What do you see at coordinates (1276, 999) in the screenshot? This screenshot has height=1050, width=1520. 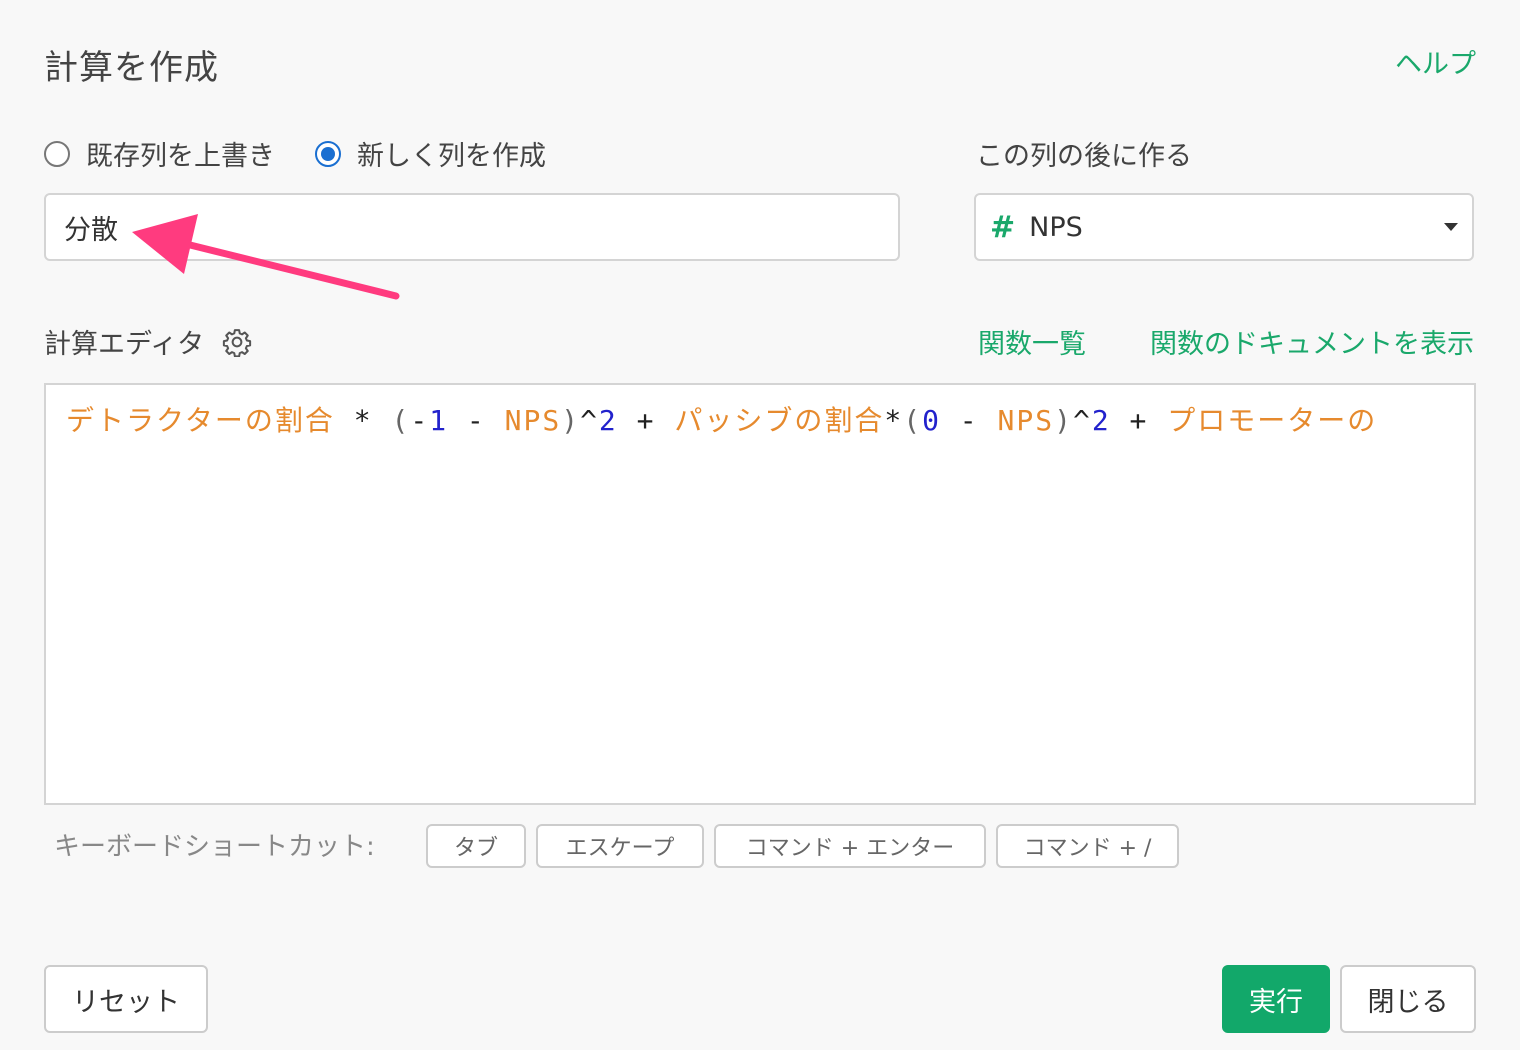 I see `run-button: 実行` at bounding box center [1276, 999].